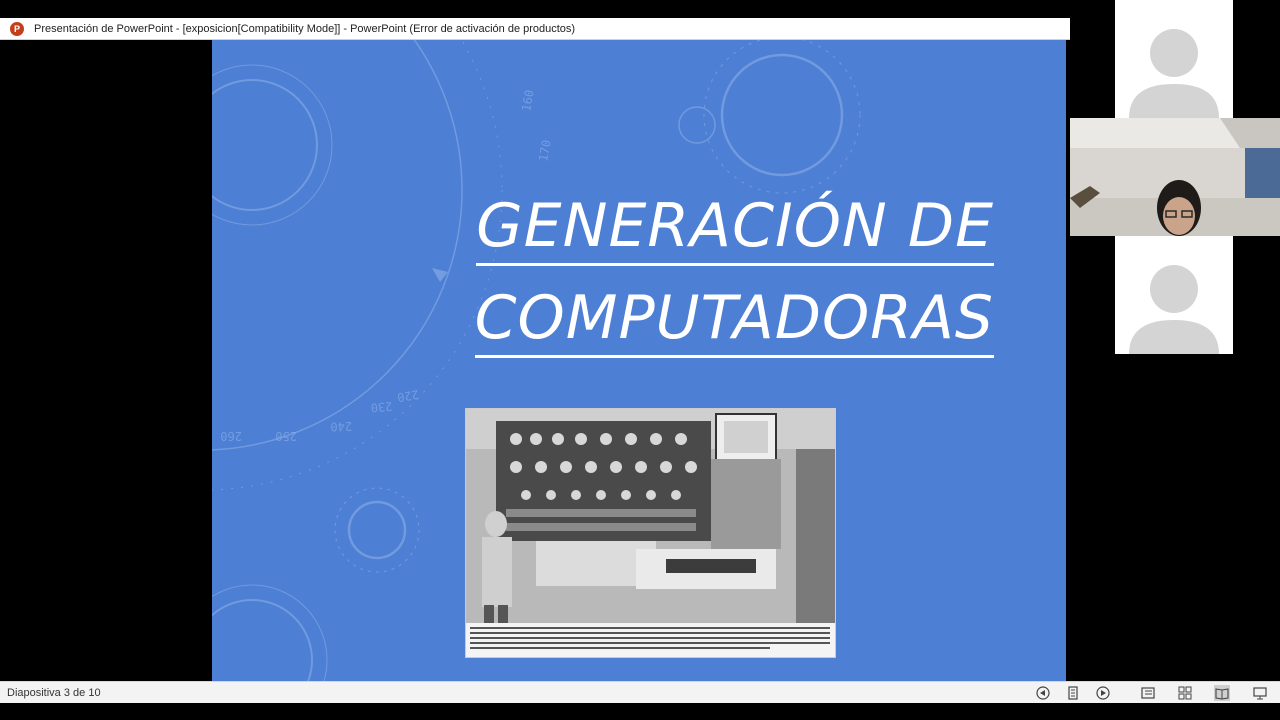  I want to click on powerpoint-app-icon: P, so click(17, 28).